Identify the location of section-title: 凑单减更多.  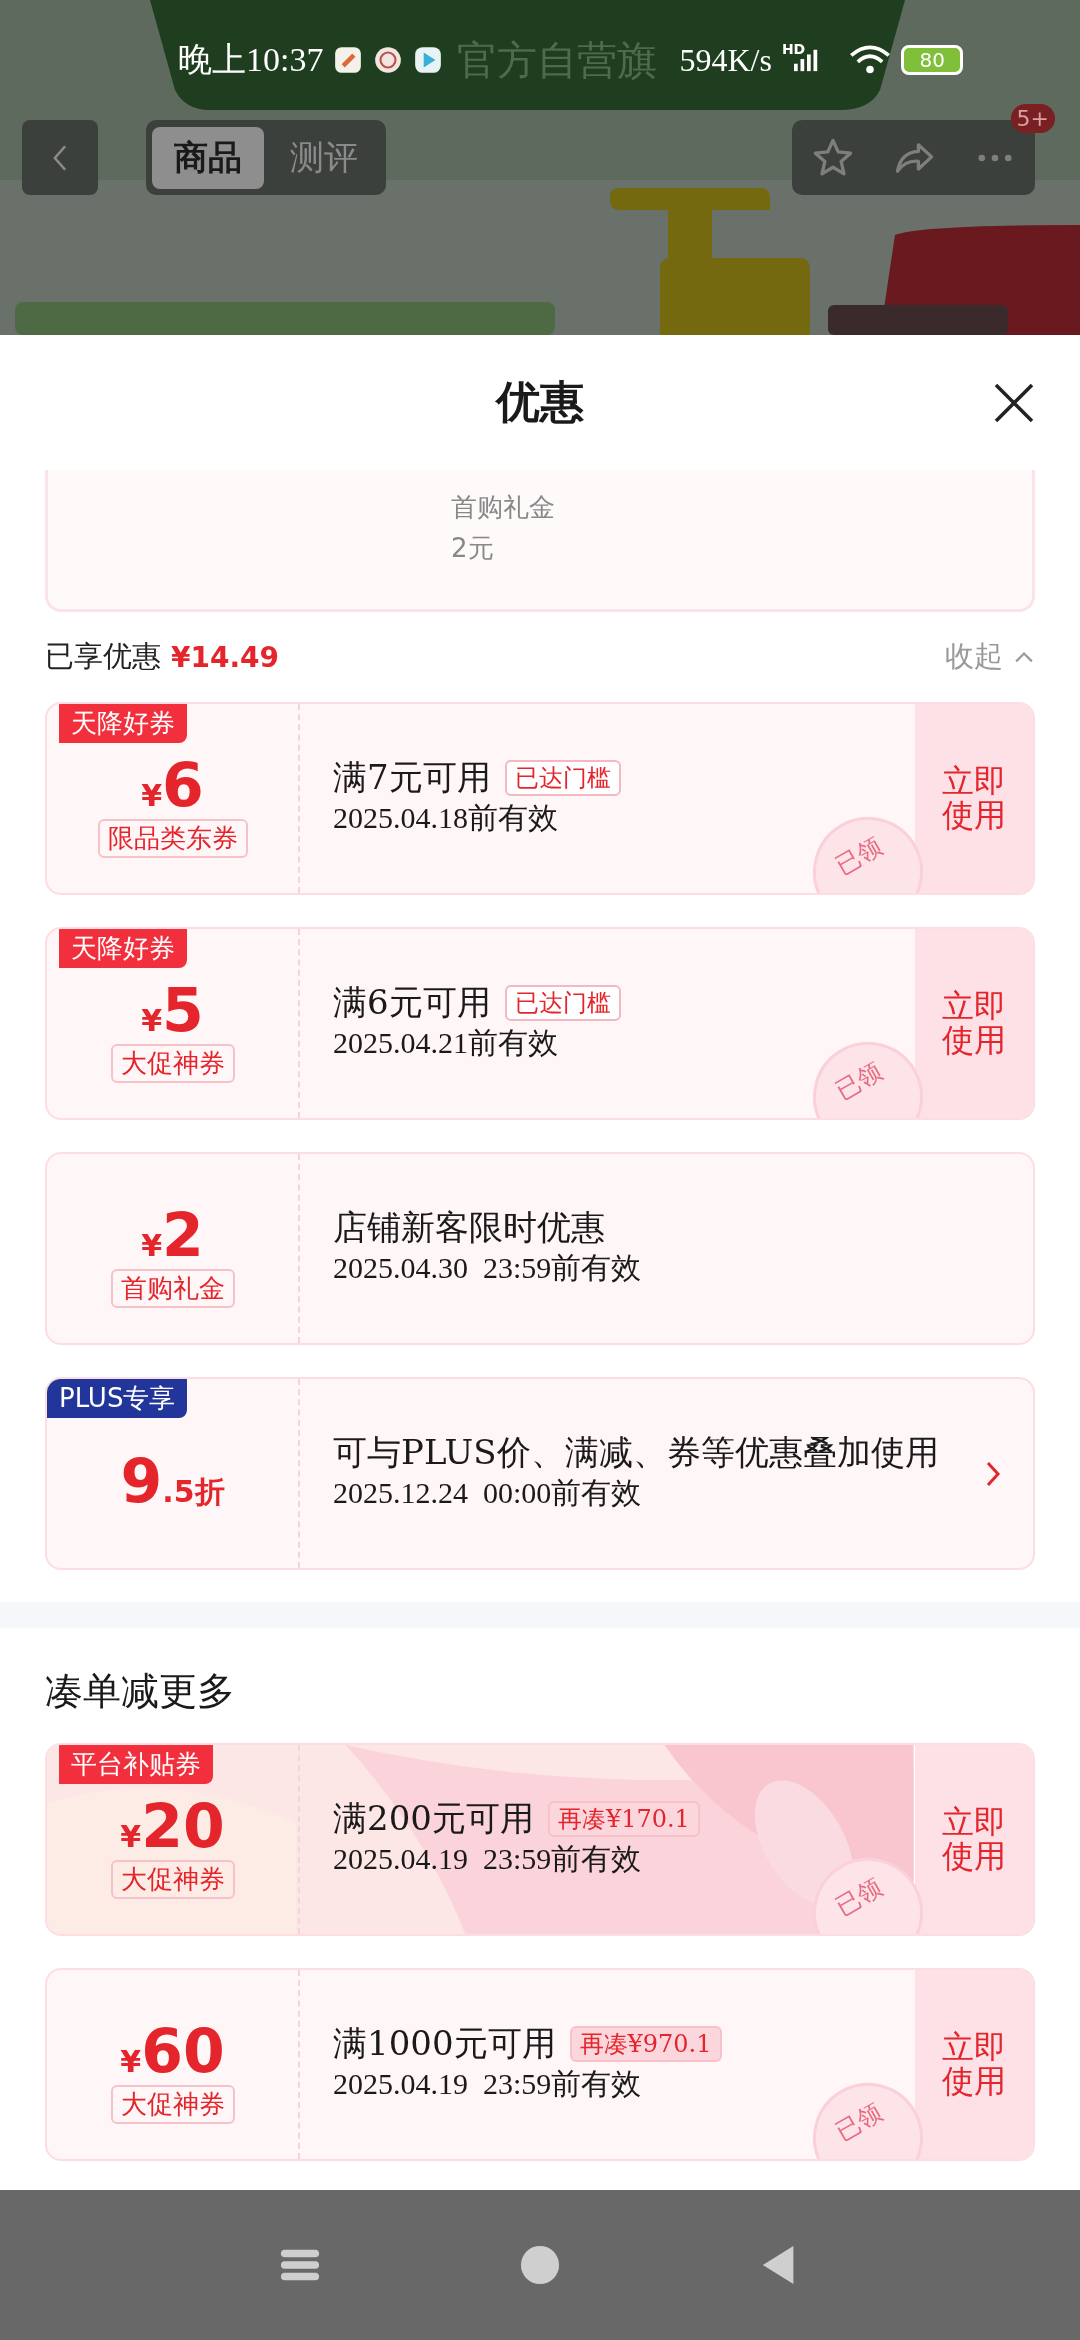
(140, 1691).